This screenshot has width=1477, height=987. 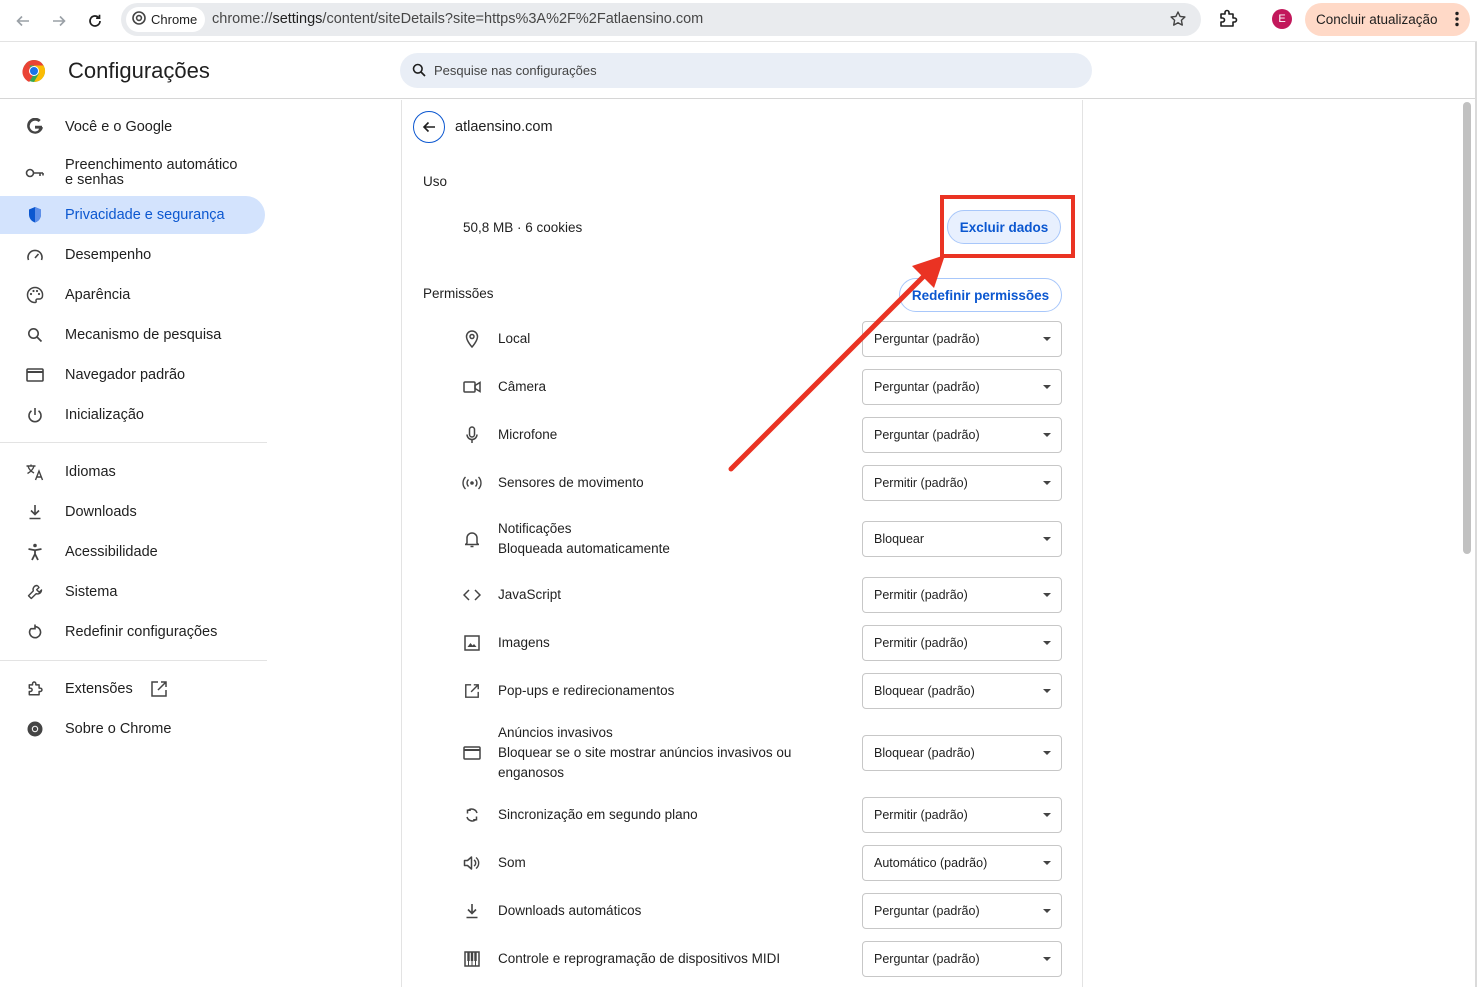 What do you see at coordinates (472, 815) in the screenshot?
I see `sync-icon` at bounding box center [472, 815].